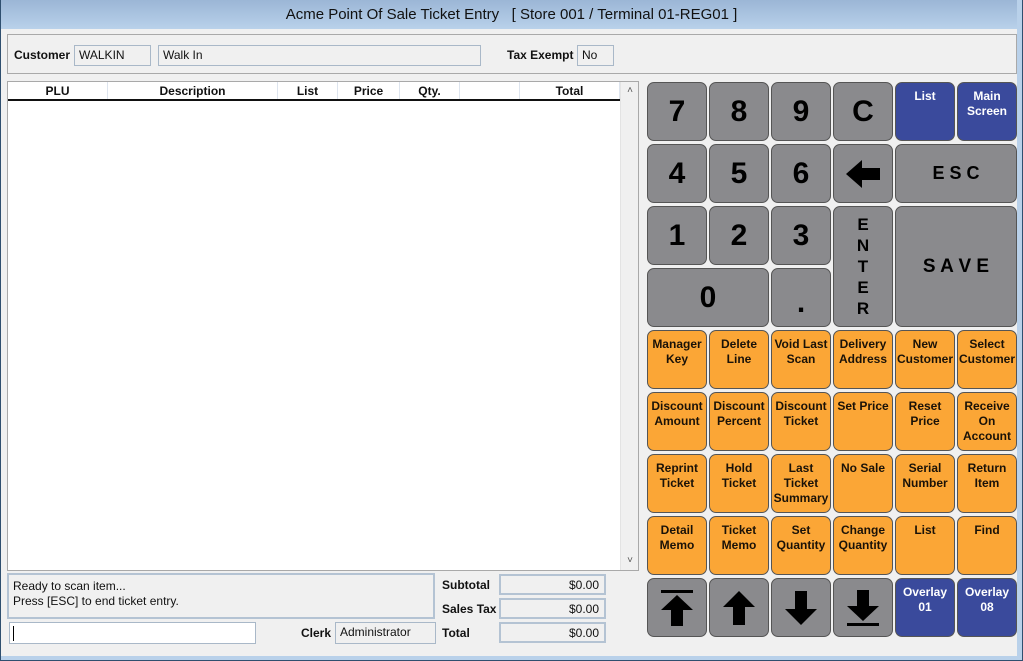  What do you see at coordinates (739, 359) in the screenshot?
I see `delete-line-button: Delete Line` at bounding box center [739, 359].